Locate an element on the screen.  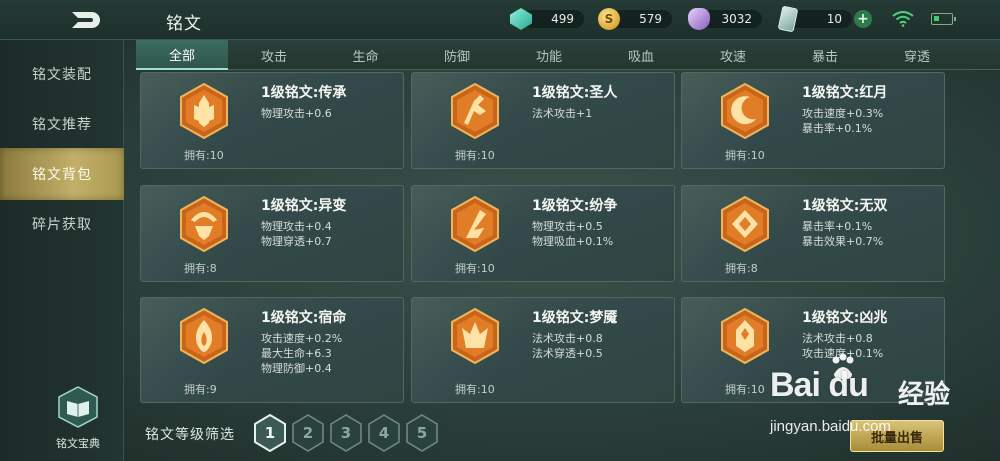
rune-name: 1级铭文:传承 is located at coordinates (304, 93).